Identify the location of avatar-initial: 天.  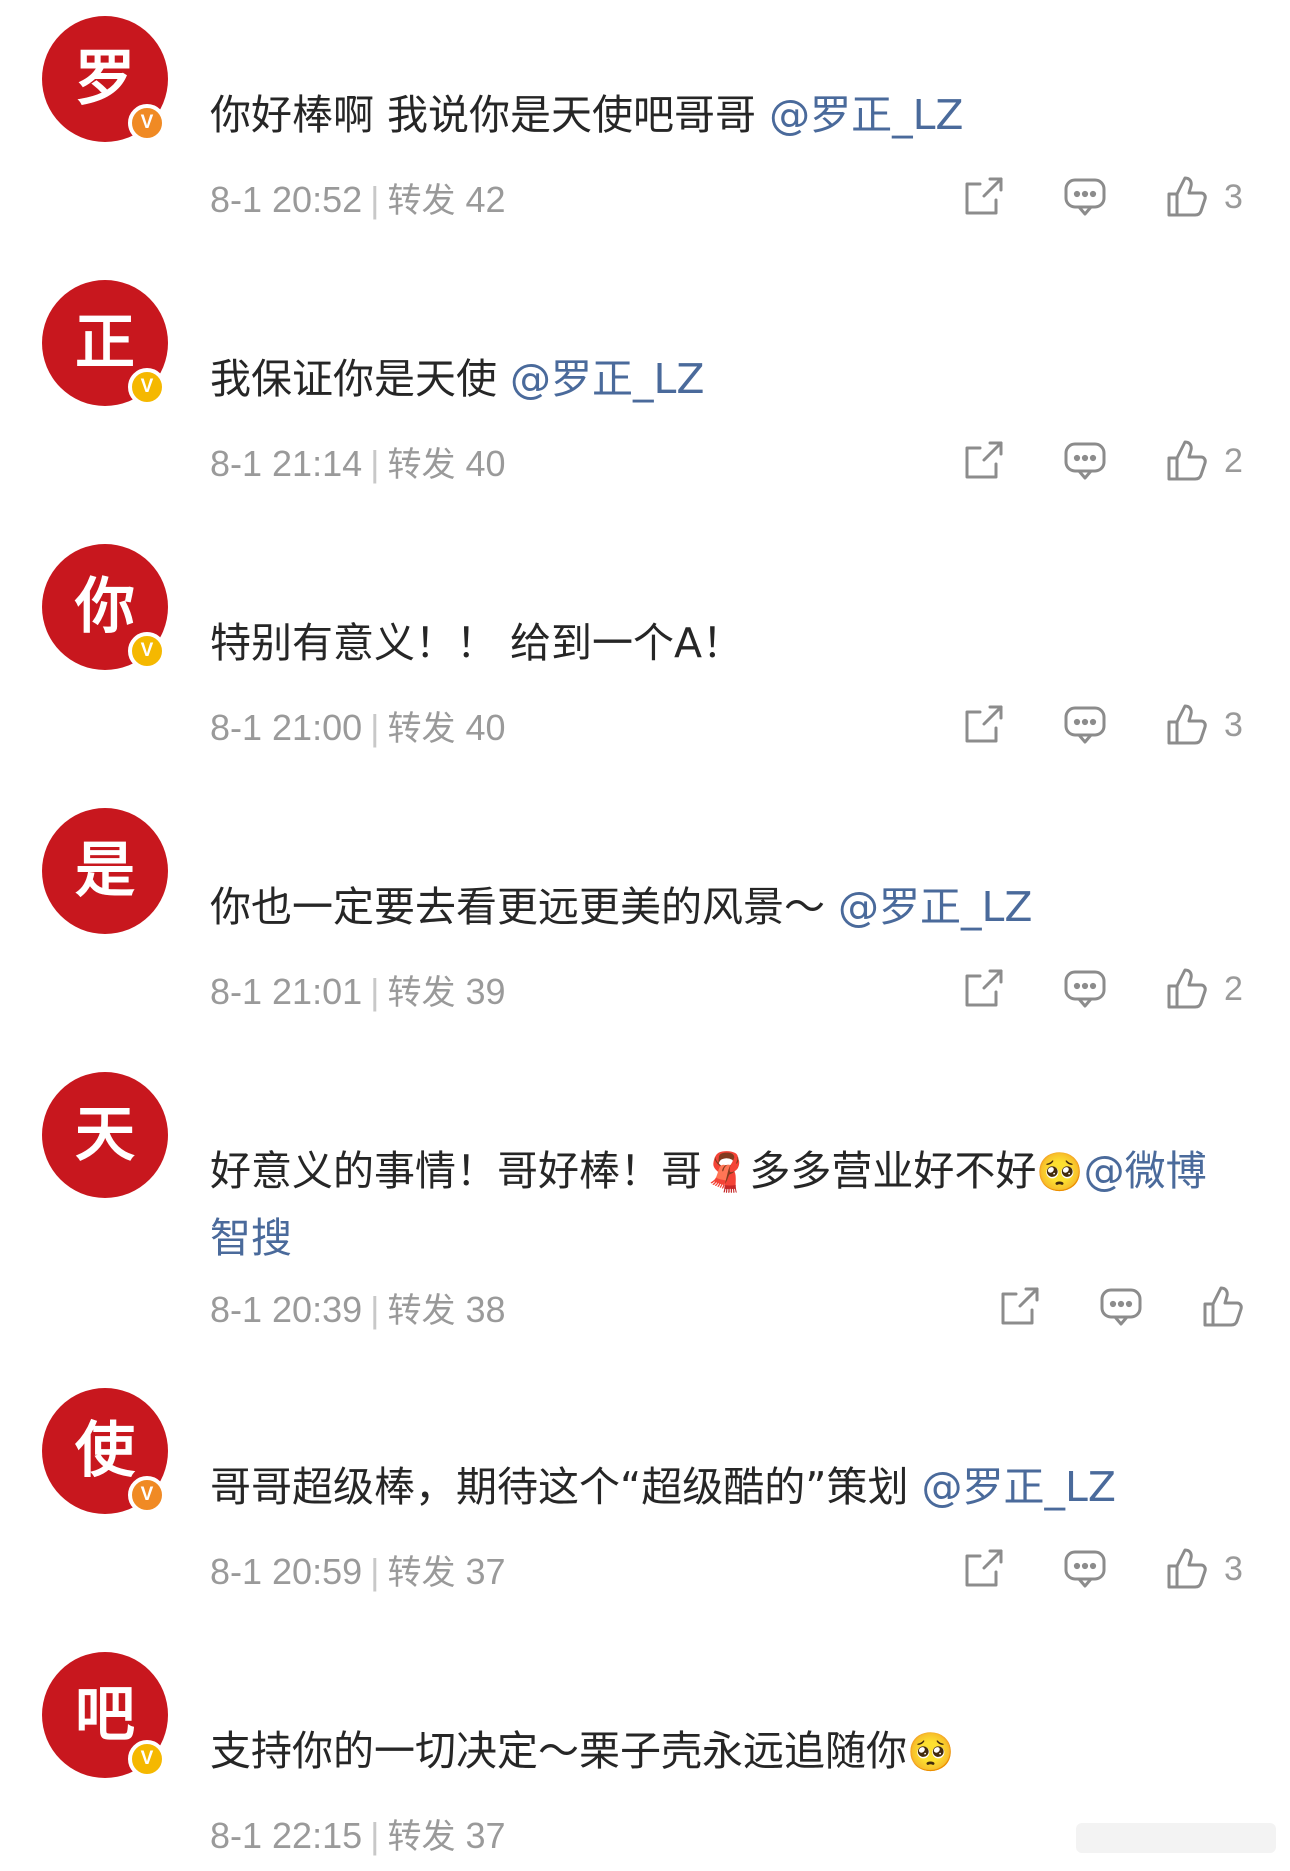
(105, 1135).